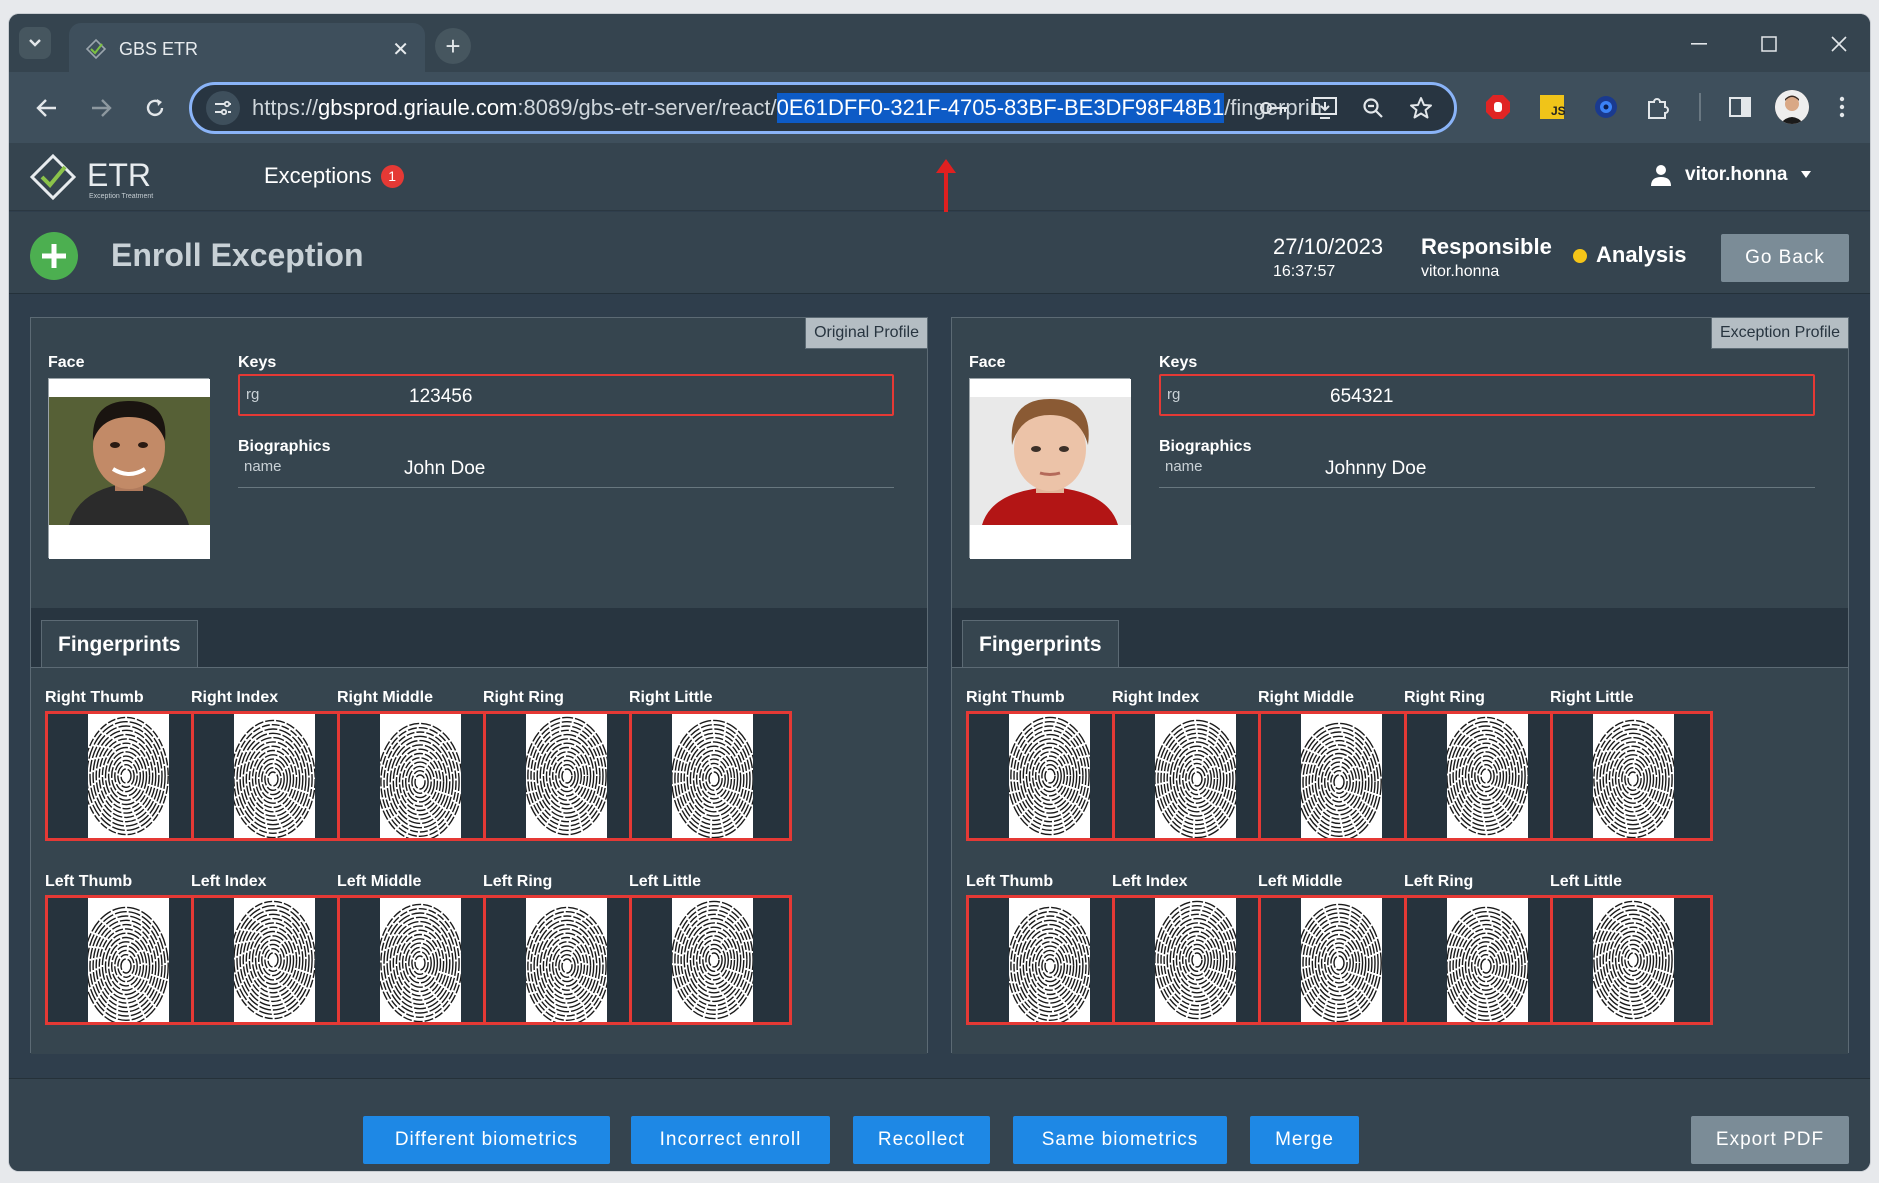 This screenshot has width=1879, height=1183. I want to click on finger-label: Right Thumb, so click(94, 697).